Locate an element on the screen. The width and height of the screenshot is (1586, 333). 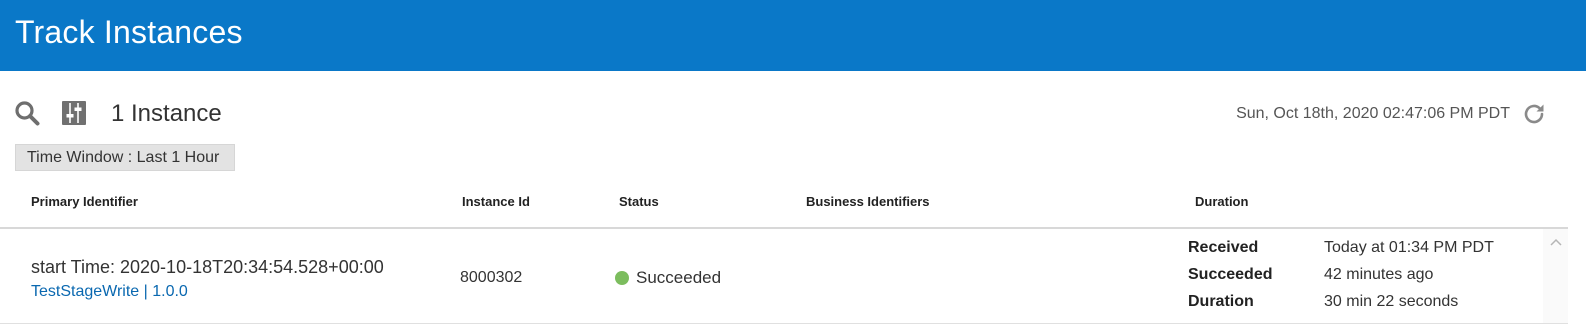
refresh-icon is located at coordinates (1534, 114).